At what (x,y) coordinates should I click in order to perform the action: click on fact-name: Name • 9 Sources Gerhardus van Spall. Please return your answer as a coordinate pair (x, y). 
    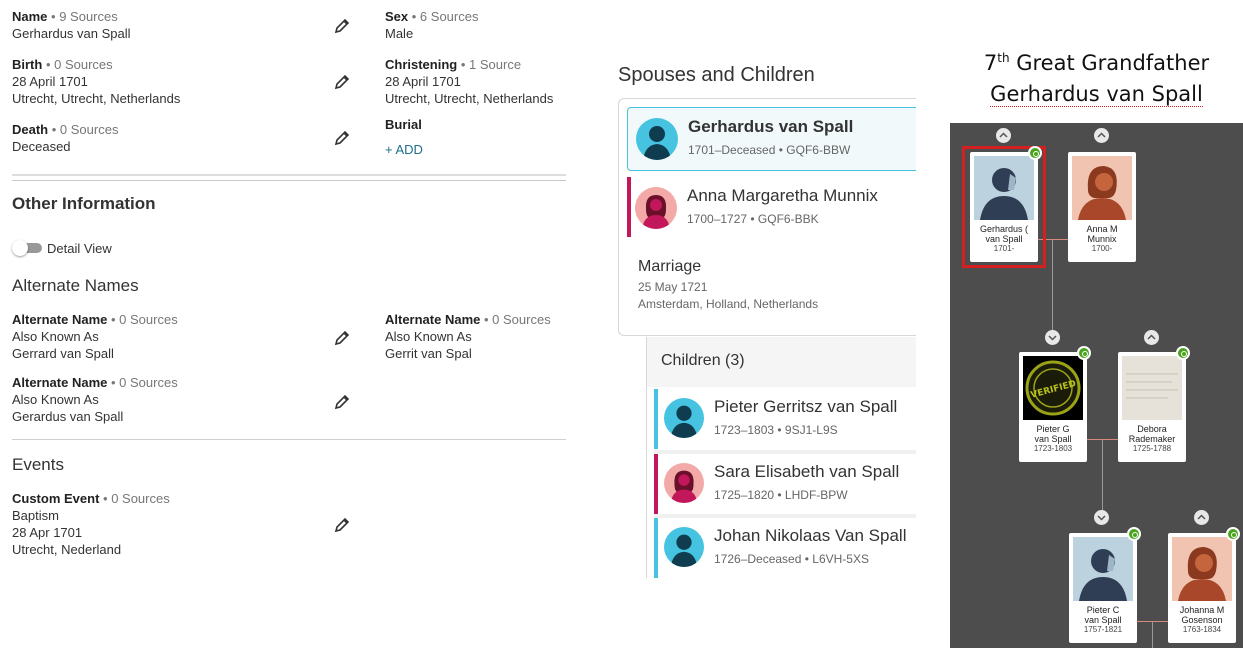
    Looking at the image, I should click on (162, 25).